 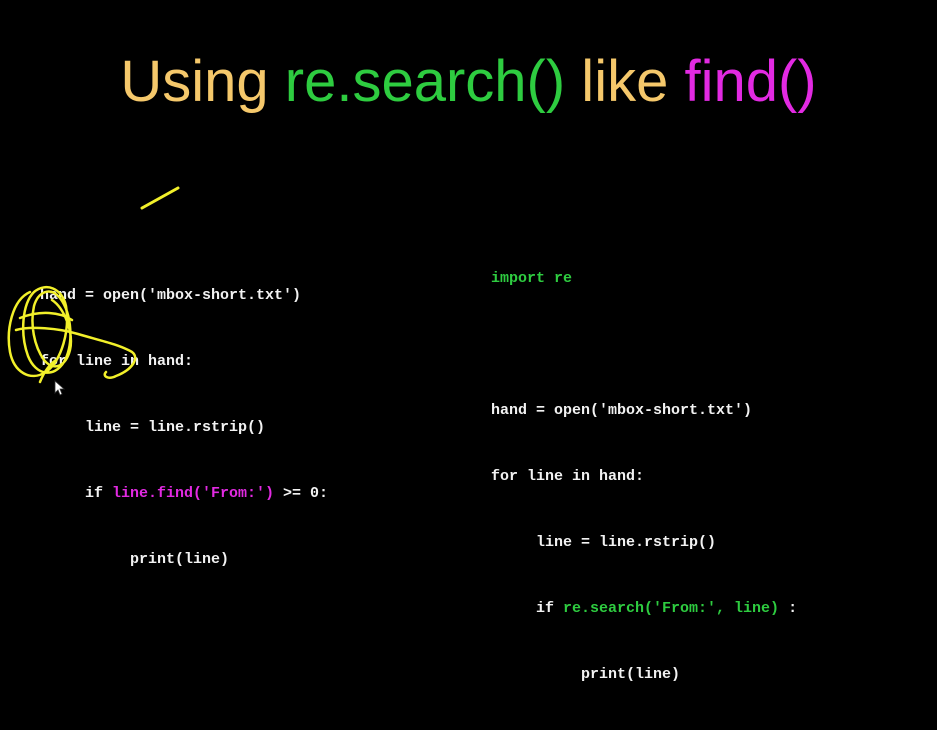 What do you see at coordinates (425, 81) in the screenshot?
I see `title-re-search: re.search()` at bounding box center [425, 81].